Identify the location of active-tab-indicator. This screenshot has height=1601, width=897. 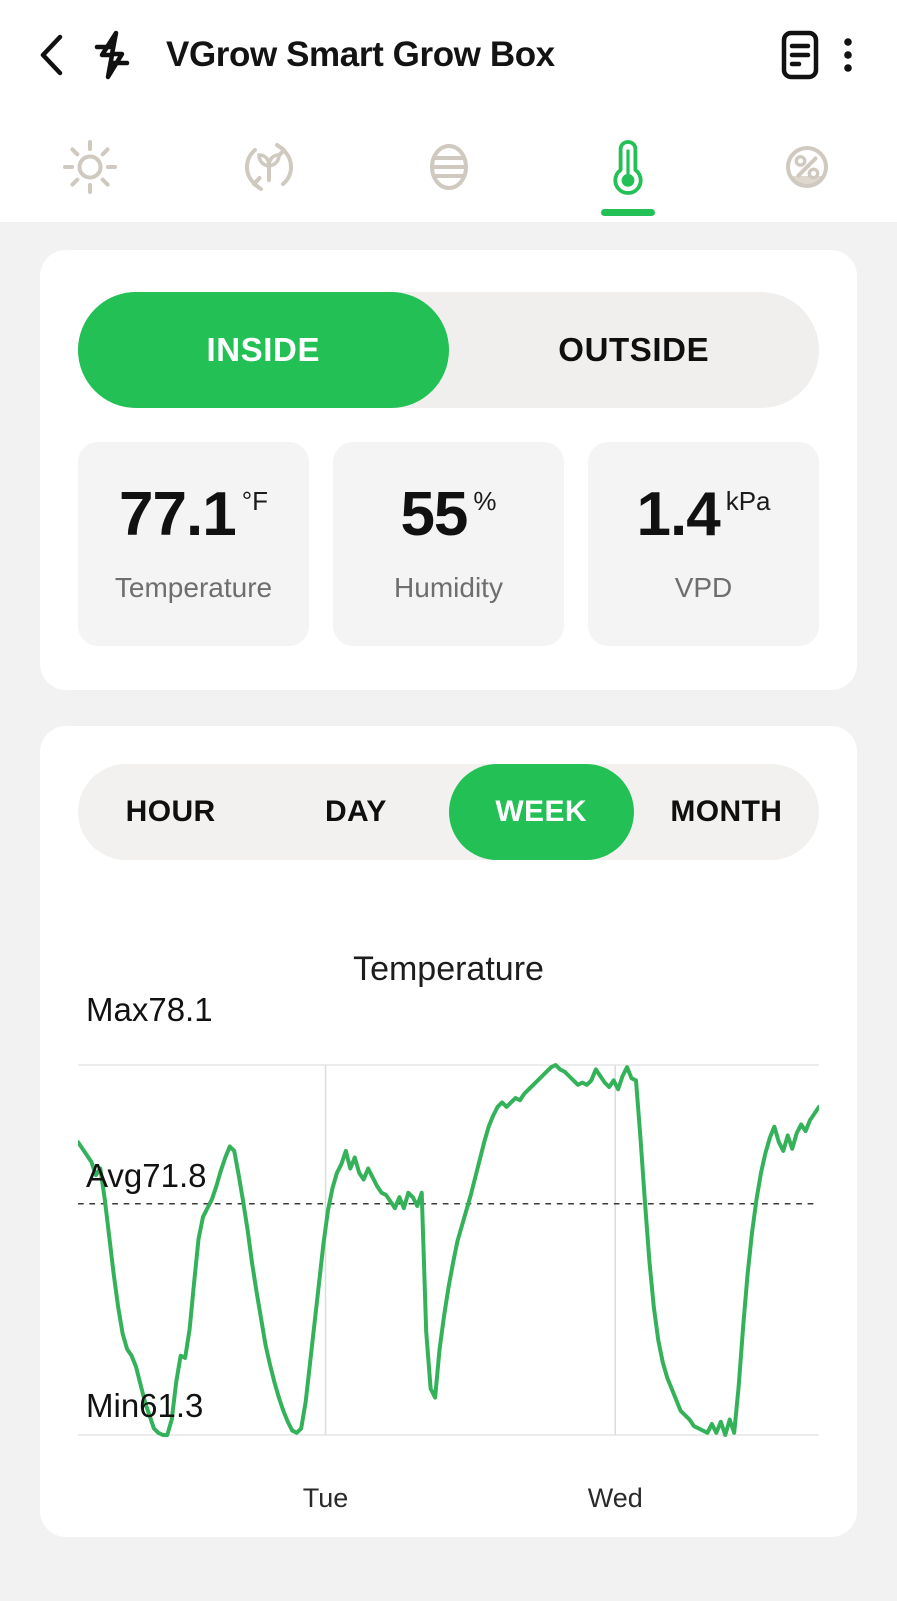
(627, 212).